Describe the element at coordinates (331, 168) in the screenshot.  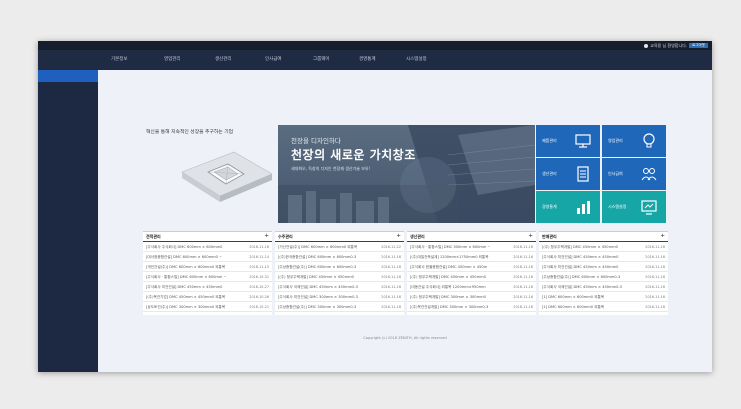
I see `banner-description: 세대화오, 독창의 디자인 천장재 생산기술 보유!` at that location.